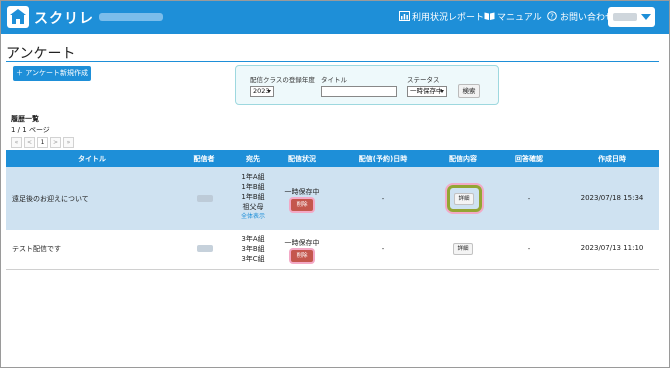 The image size is (670, 368). I want to click on row-title: テスト配信です, so click(36, 249).